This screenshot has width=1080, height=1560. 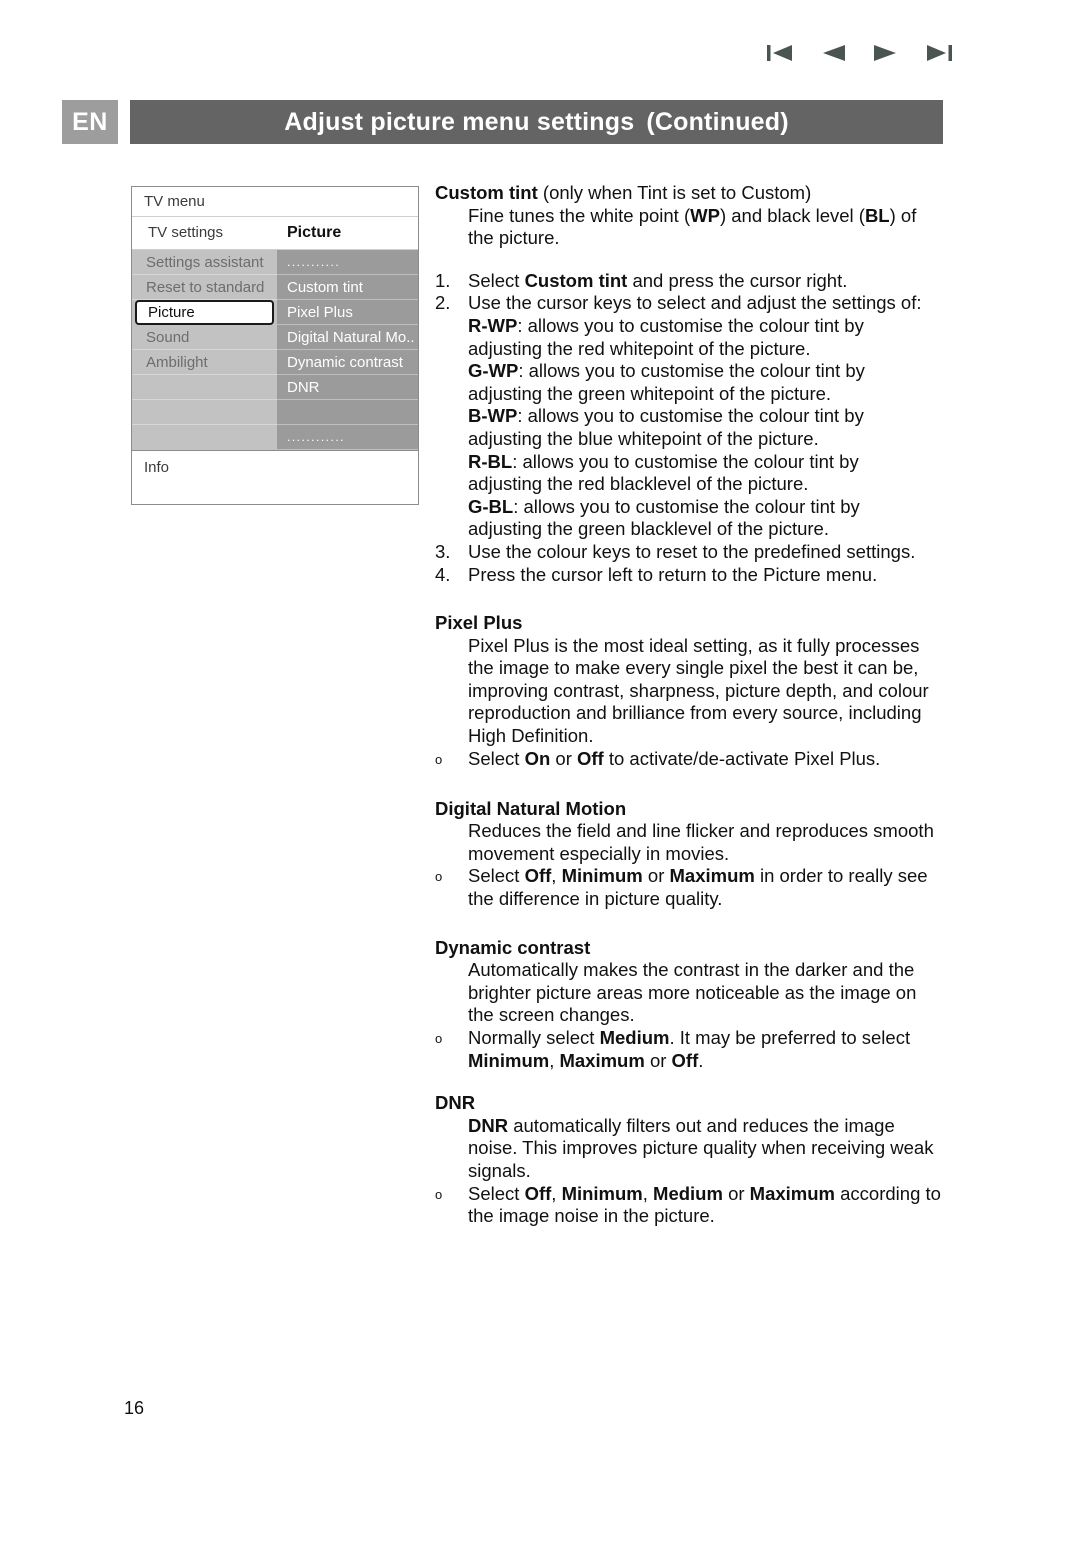 What do you see at coordinates (677, 192) in the screenshot?
I see `custom-tint-heading-note: (only when Tint is set to Custom)` at bounding box center [677, 192].